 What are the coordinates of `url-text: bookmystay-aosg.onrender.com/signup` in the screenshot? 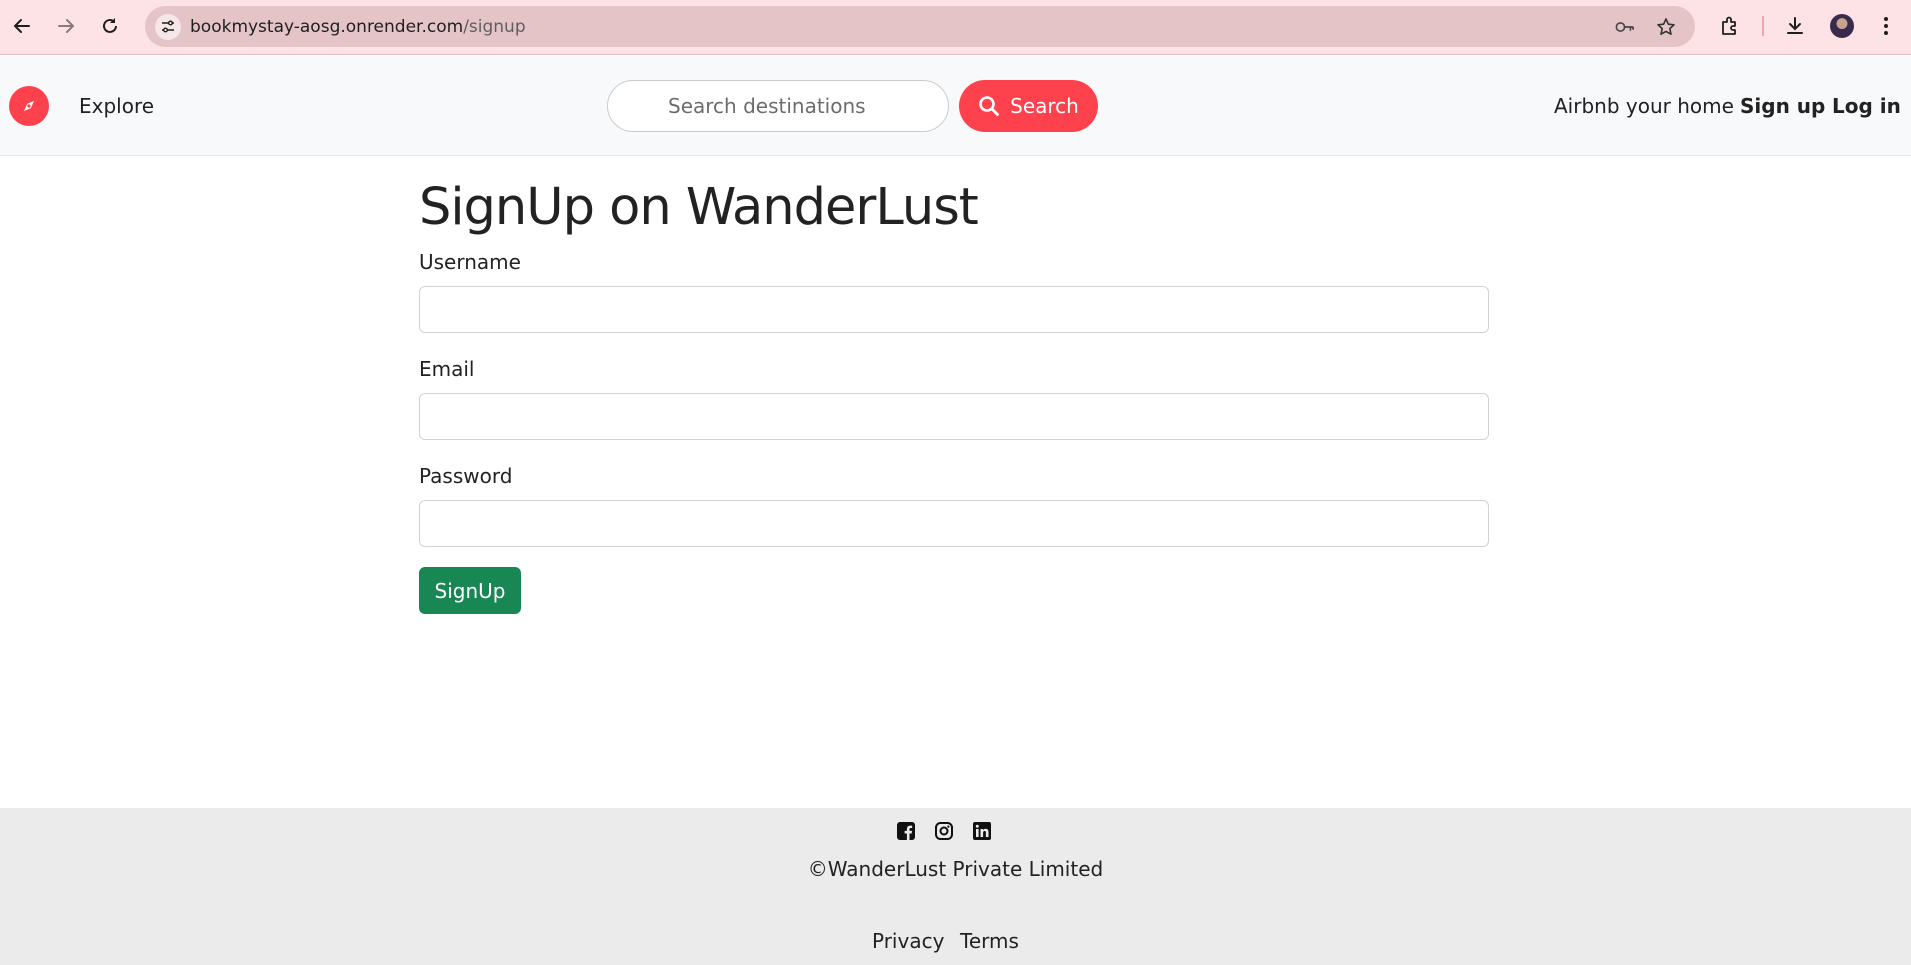 It's located at (358, 27).